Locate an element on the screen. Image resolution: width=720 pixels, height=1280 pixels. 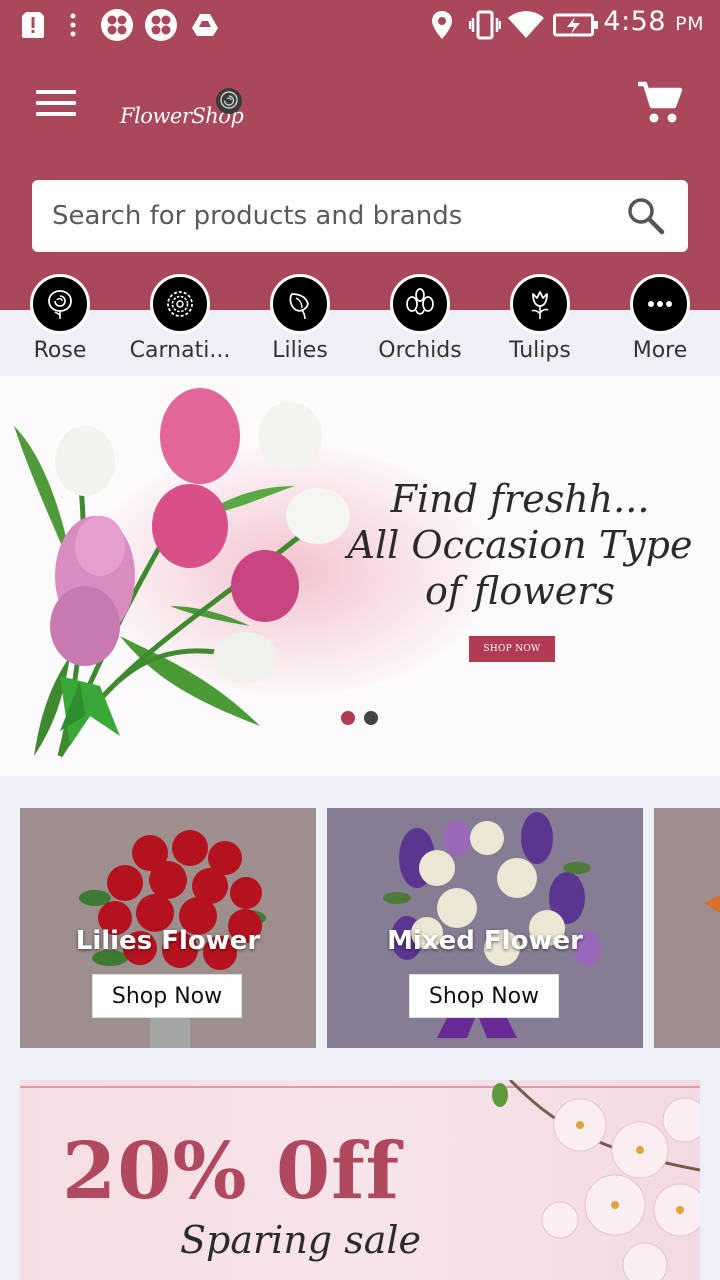
status-time: 4:58 PM is located at coordinates (653, 21).